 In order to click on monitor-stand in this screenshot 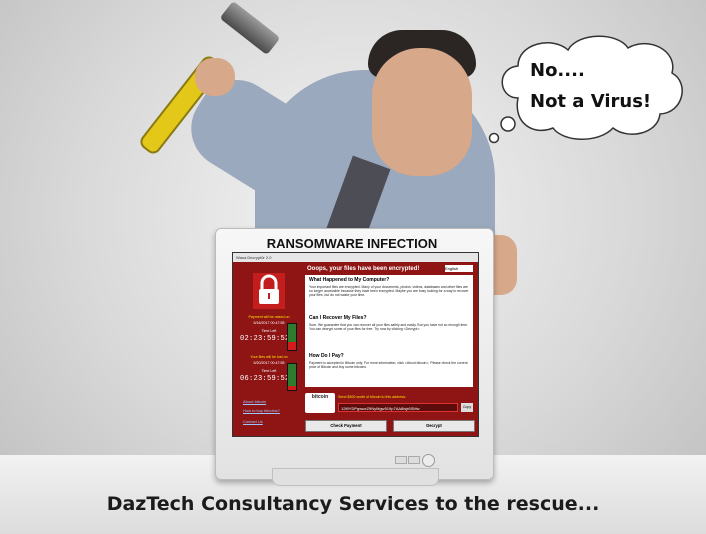, I will do `click(355, 477)`.